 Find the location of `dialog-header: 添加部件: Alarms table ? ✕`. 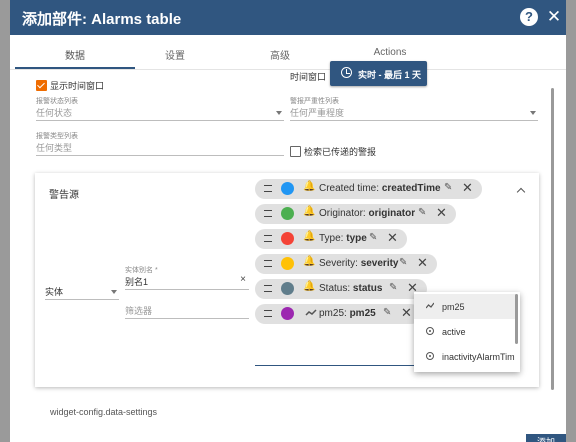

dialog-header: 添加部件: Alarms table ? ✕ is located at coordinates (288, 17).